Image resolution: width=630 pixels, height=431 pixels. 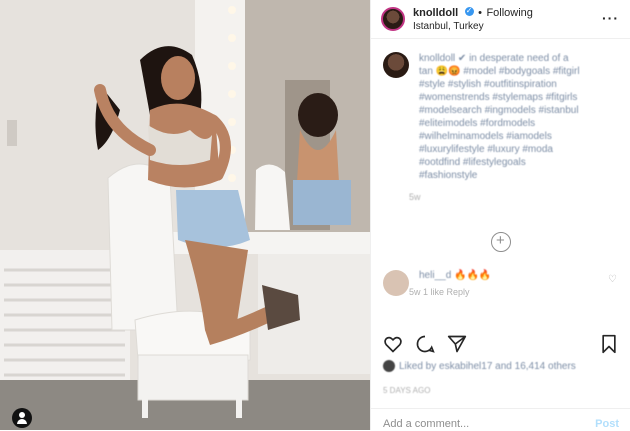 What do you see at coordinates (407, 390) in the screenshot?
I see `post-timestamp: 5 DAYS AGO` at bounding box center [407, 390].